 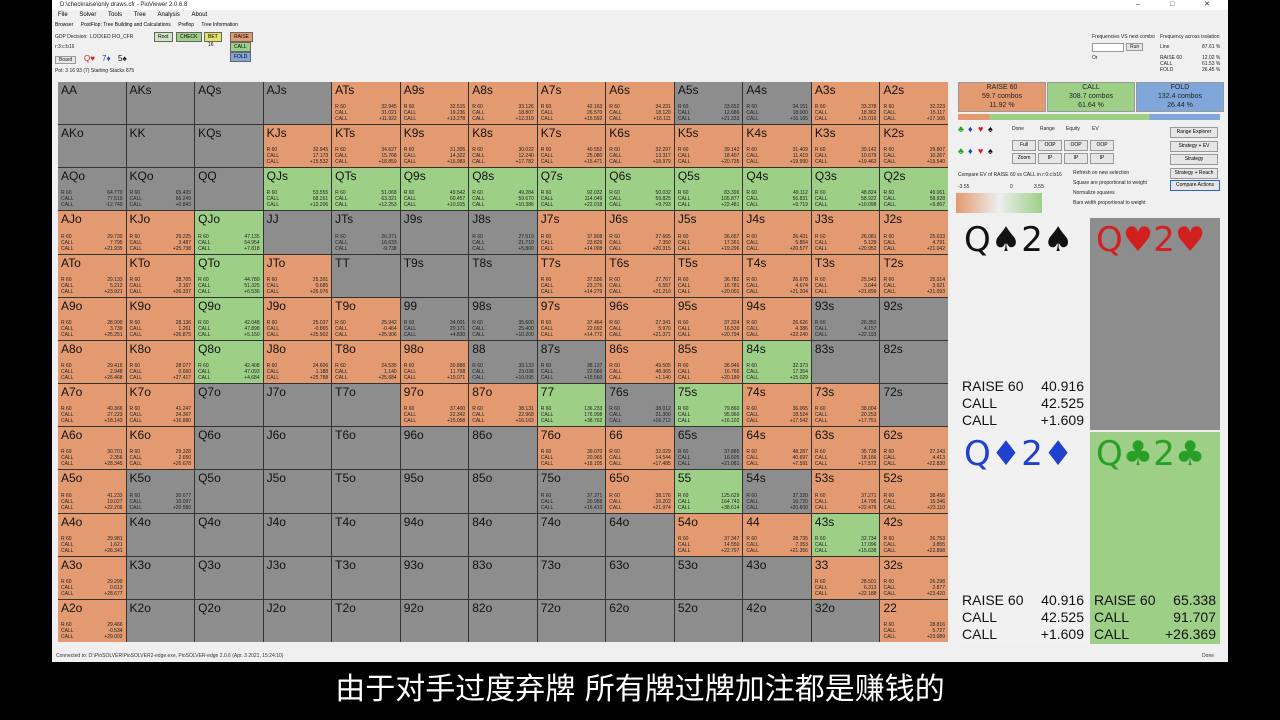 I want to click on hand-cell: 75s R 60 79.860 CALL 95.960 CALL +16.102, so click(x=708, y=405).